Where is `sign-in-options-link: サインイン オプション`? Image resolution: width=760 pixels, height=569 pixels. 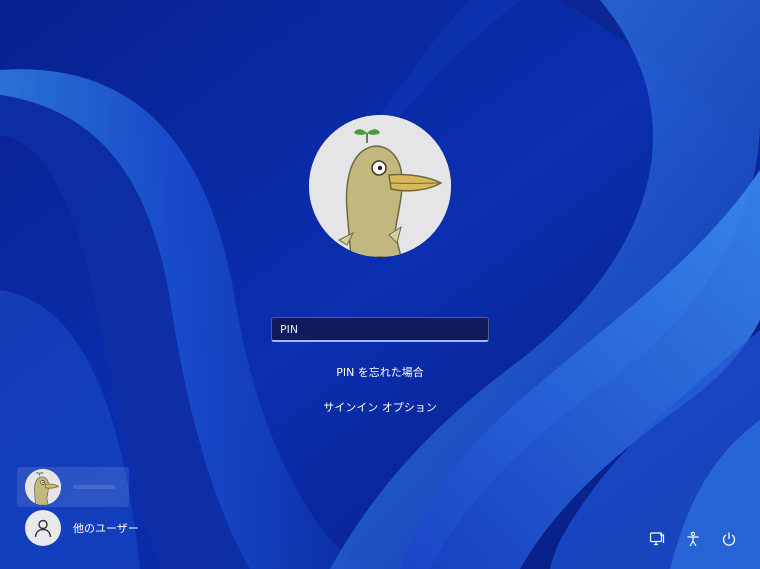 sign-in-options-link: サインイン オプション is located at coordinates (380, 407).